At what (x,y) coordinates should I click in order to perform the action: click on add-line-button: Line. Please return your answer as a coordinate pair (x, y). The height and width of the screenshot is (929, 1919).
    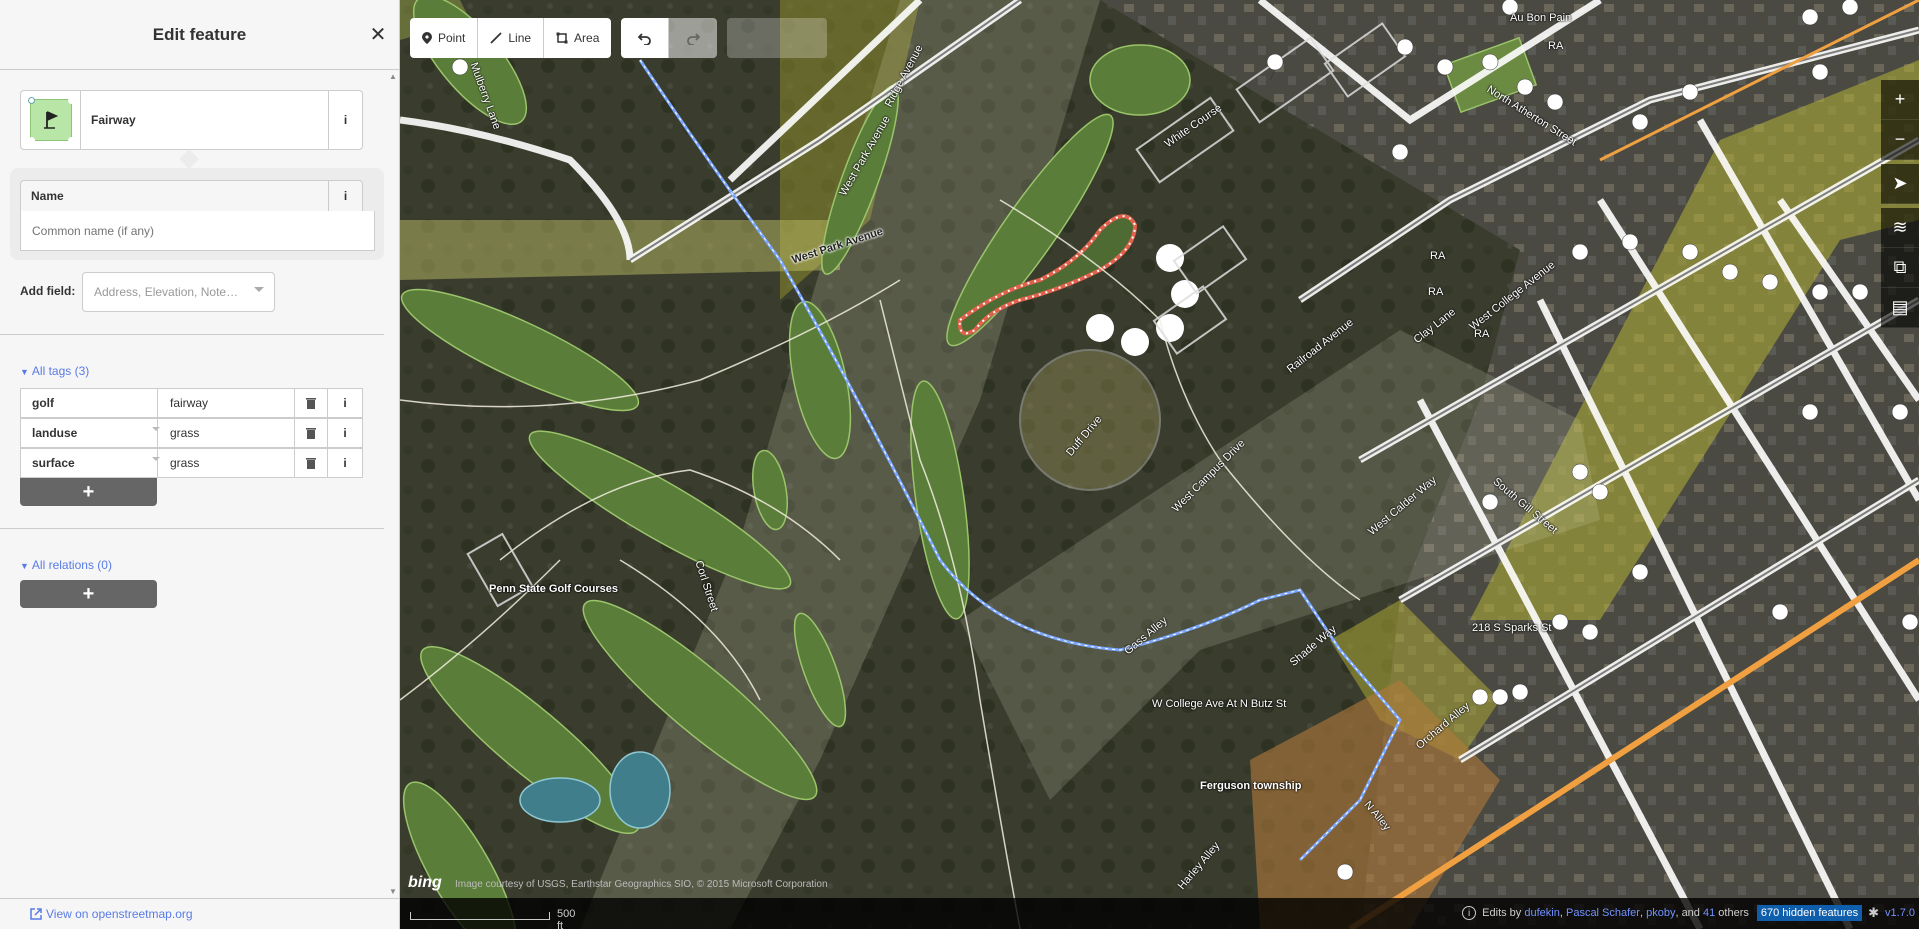
    Looking at the image, I should click on (511, 38).